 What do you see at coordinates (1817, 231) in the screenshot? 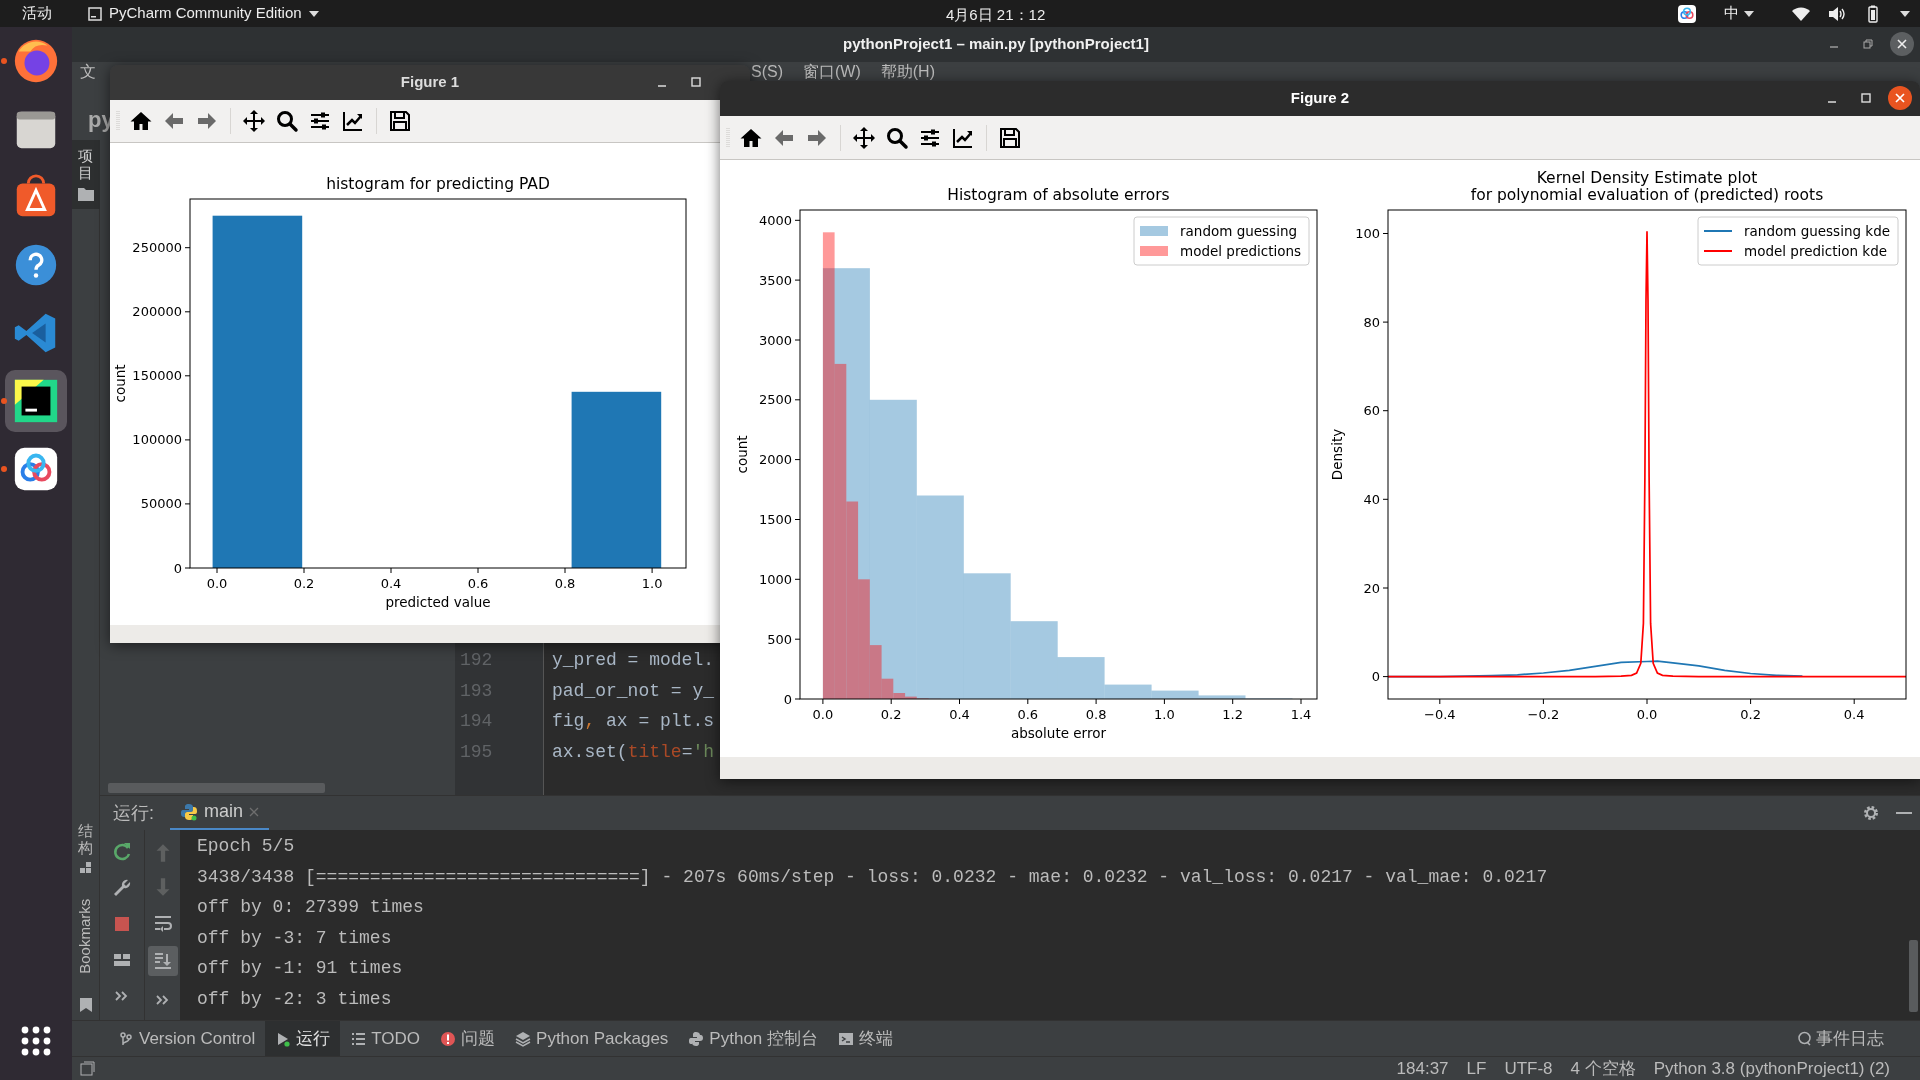
I see `legend-label: random guessing kde` at bounding box center [1817, 231].